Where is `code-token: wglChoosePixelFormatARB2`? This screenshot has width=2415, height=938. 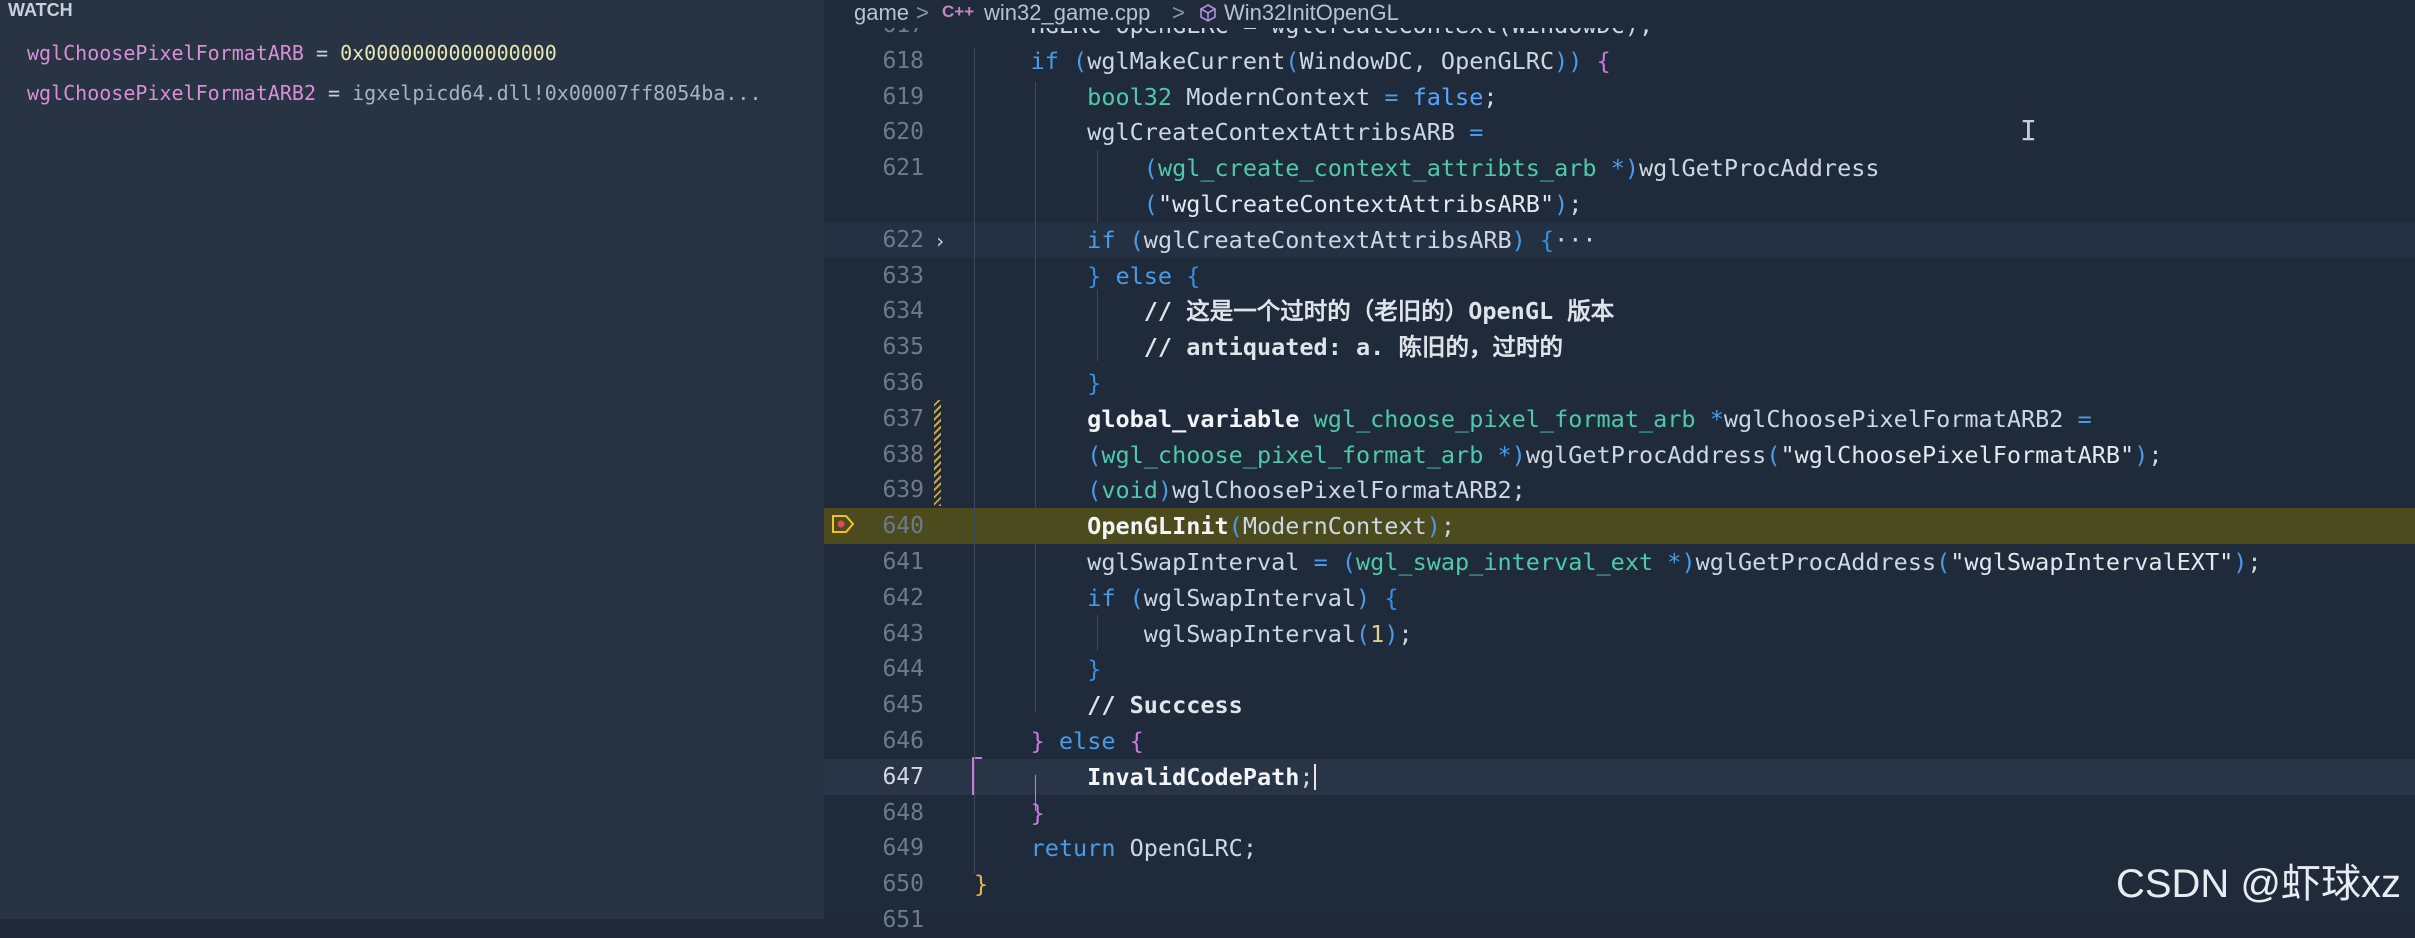
code-token: wglChoosePixelFormatARB2 is located at coordinates (1900, 418).